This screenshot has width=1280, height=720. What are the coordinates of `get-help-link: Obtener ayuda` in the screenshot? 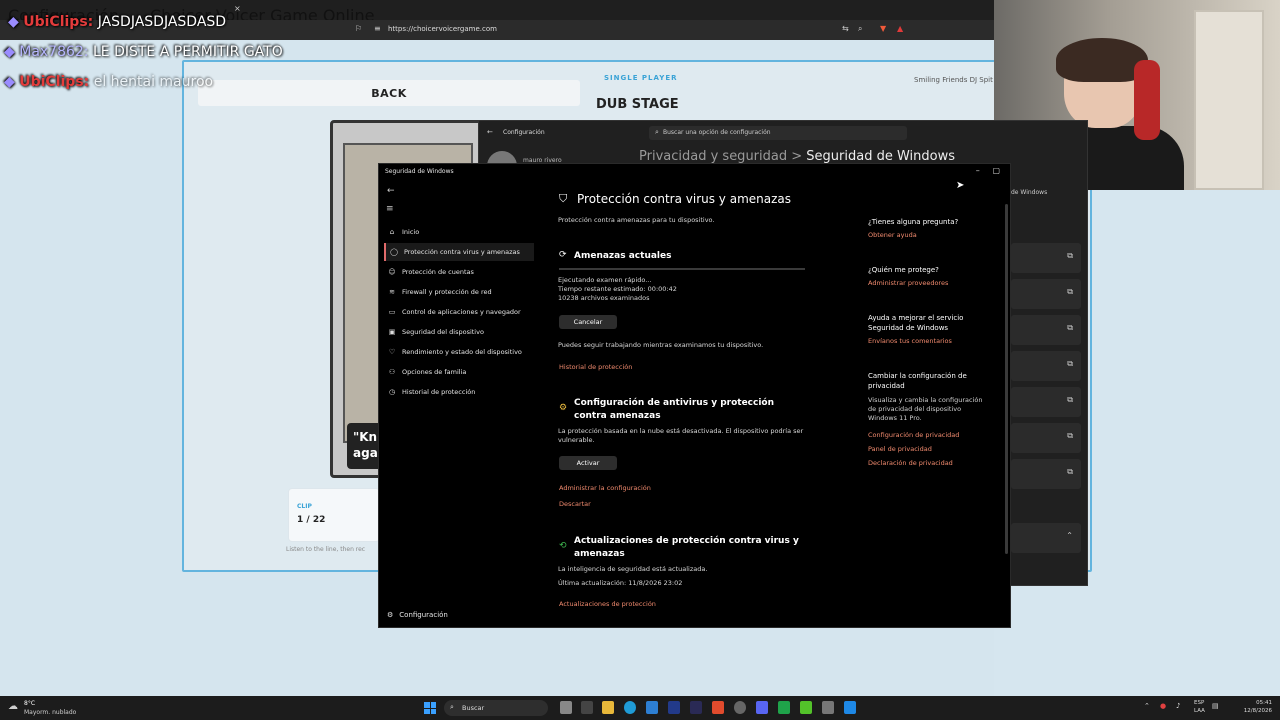 It's located at (892, 235).